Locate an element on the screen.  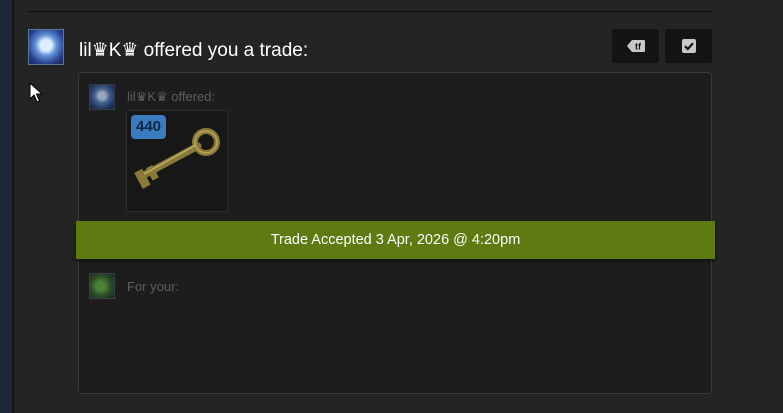
mouse-pointer-icon is located at coordinates (36, 92).